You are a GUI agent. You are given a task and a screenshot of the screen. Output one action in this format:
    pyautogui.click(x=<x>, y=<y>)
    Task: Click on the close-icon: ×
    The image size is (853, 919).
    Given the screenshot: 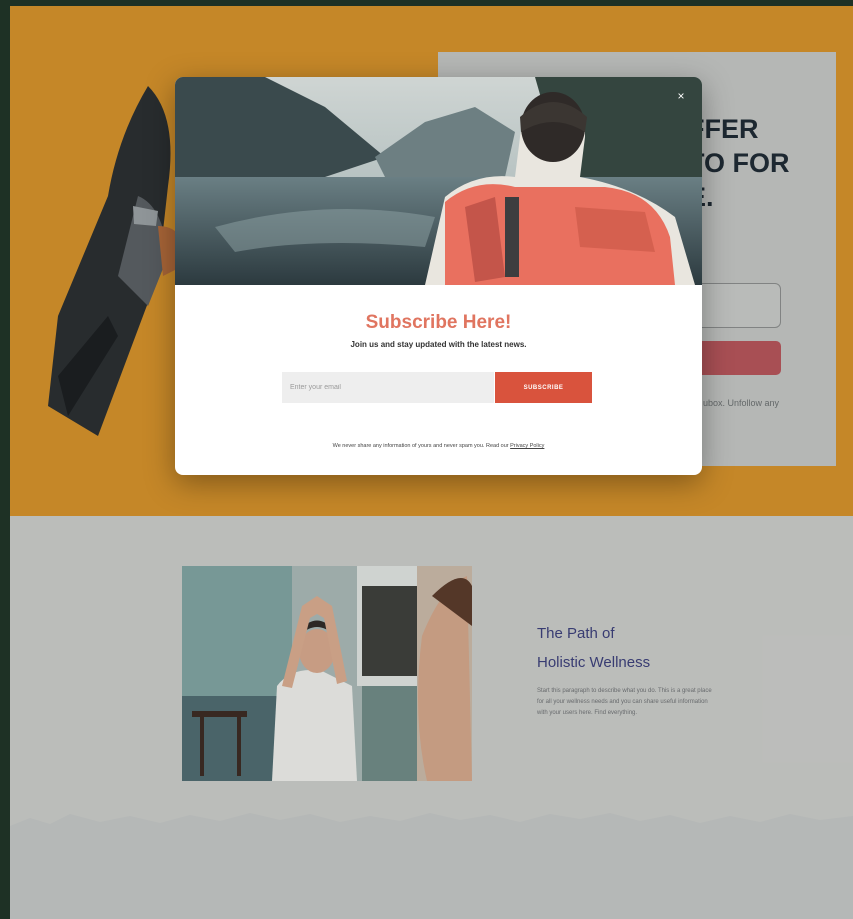 What is the action you would take?
    pyautogui.click(x=681, y=96)
    